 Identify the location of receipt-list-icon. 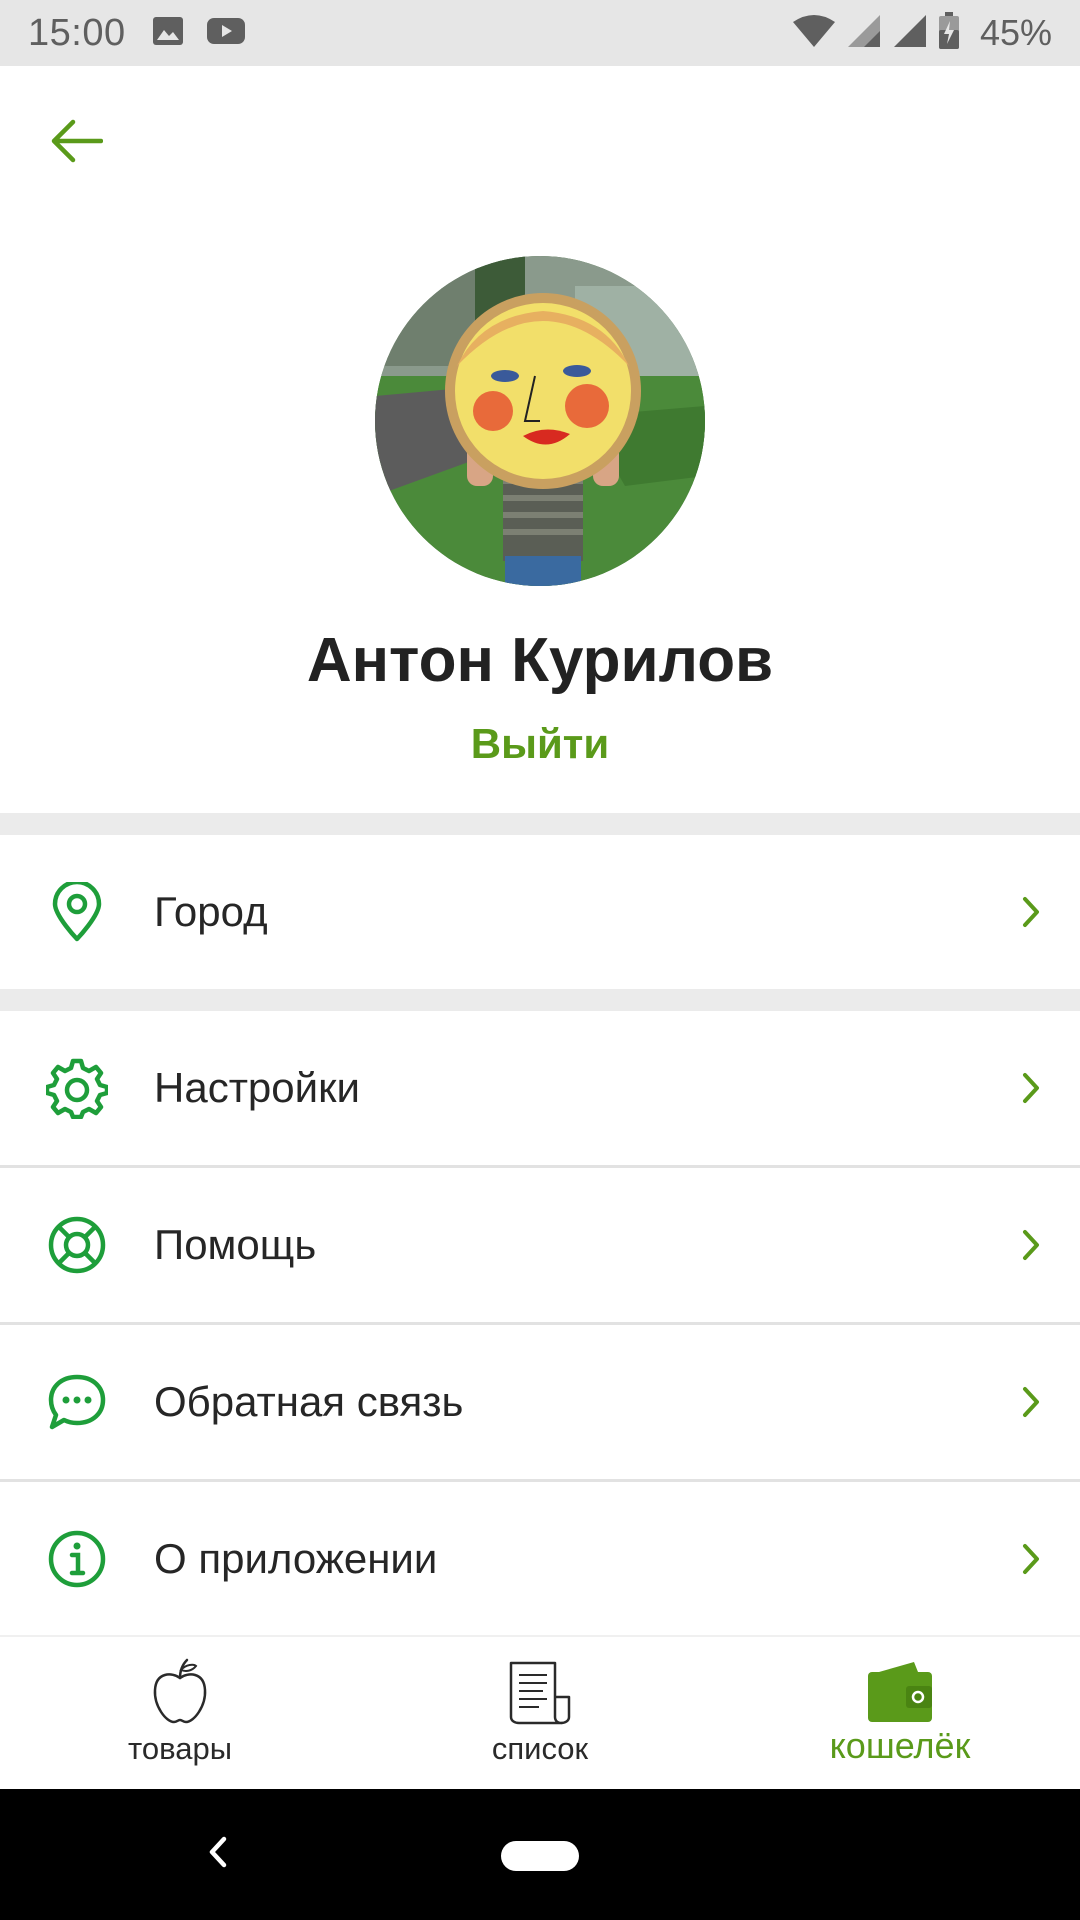
(540, 1692).